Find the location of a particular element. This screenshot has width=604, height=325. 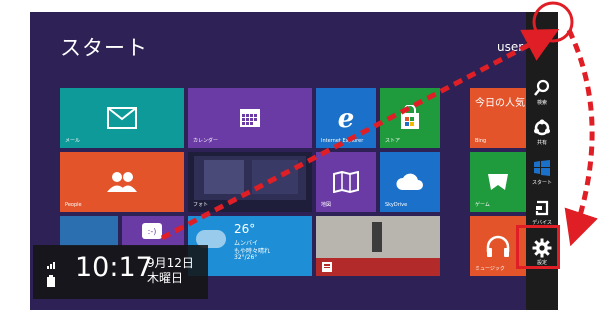

charm-label: 検索 is located at coordinates (541, 103).